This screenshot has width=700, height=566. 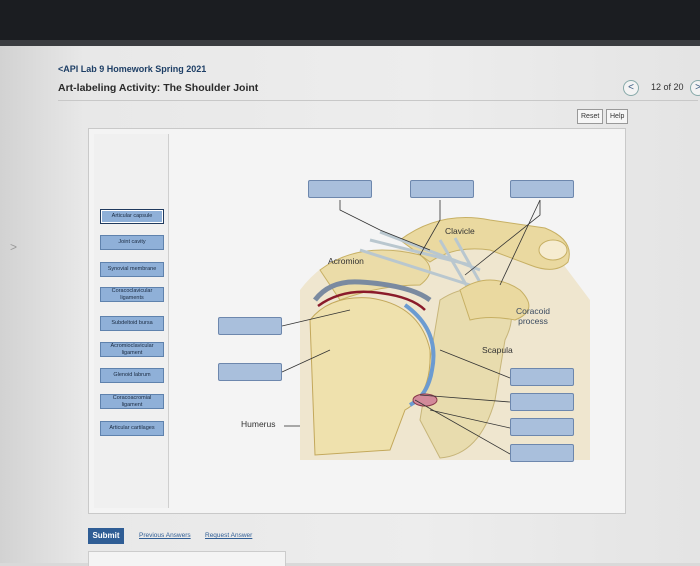 I want to click on feedback-area, so click(x=187, y=558).